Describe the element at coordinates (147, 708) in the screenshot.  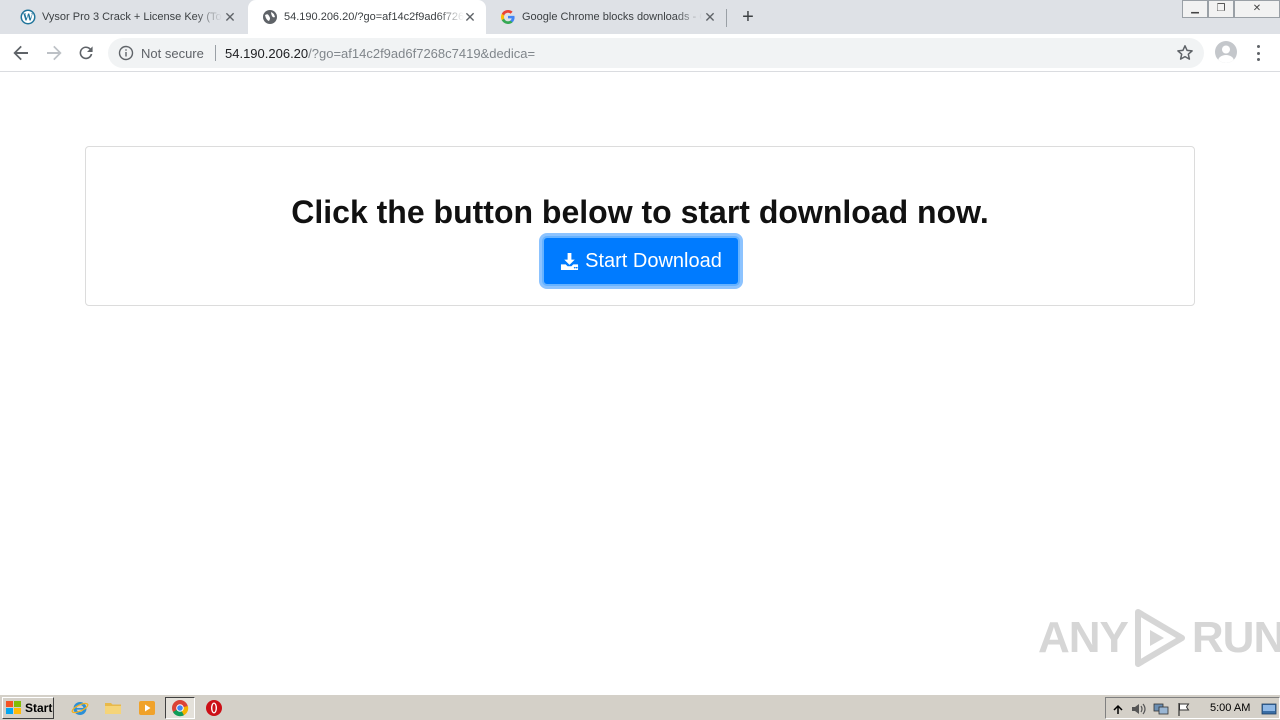
I see `media-player-icon` at that location.